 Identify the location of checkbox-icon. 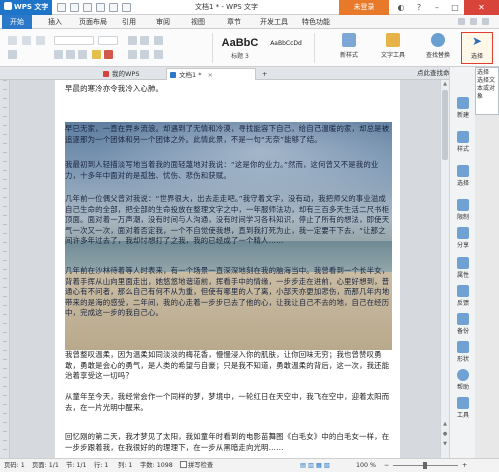
(183, 464).